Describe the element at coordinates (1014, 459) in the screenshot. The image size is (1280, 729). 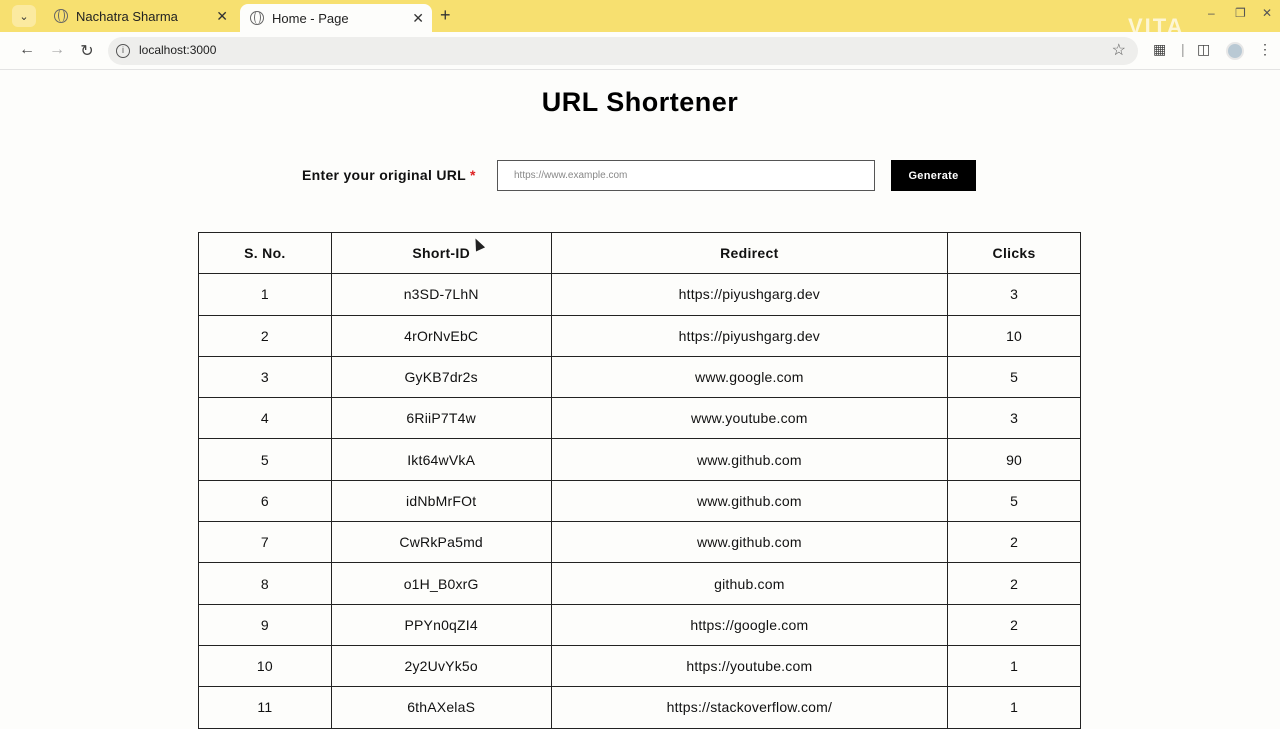
I see `cell-clicks: 90` at that location.